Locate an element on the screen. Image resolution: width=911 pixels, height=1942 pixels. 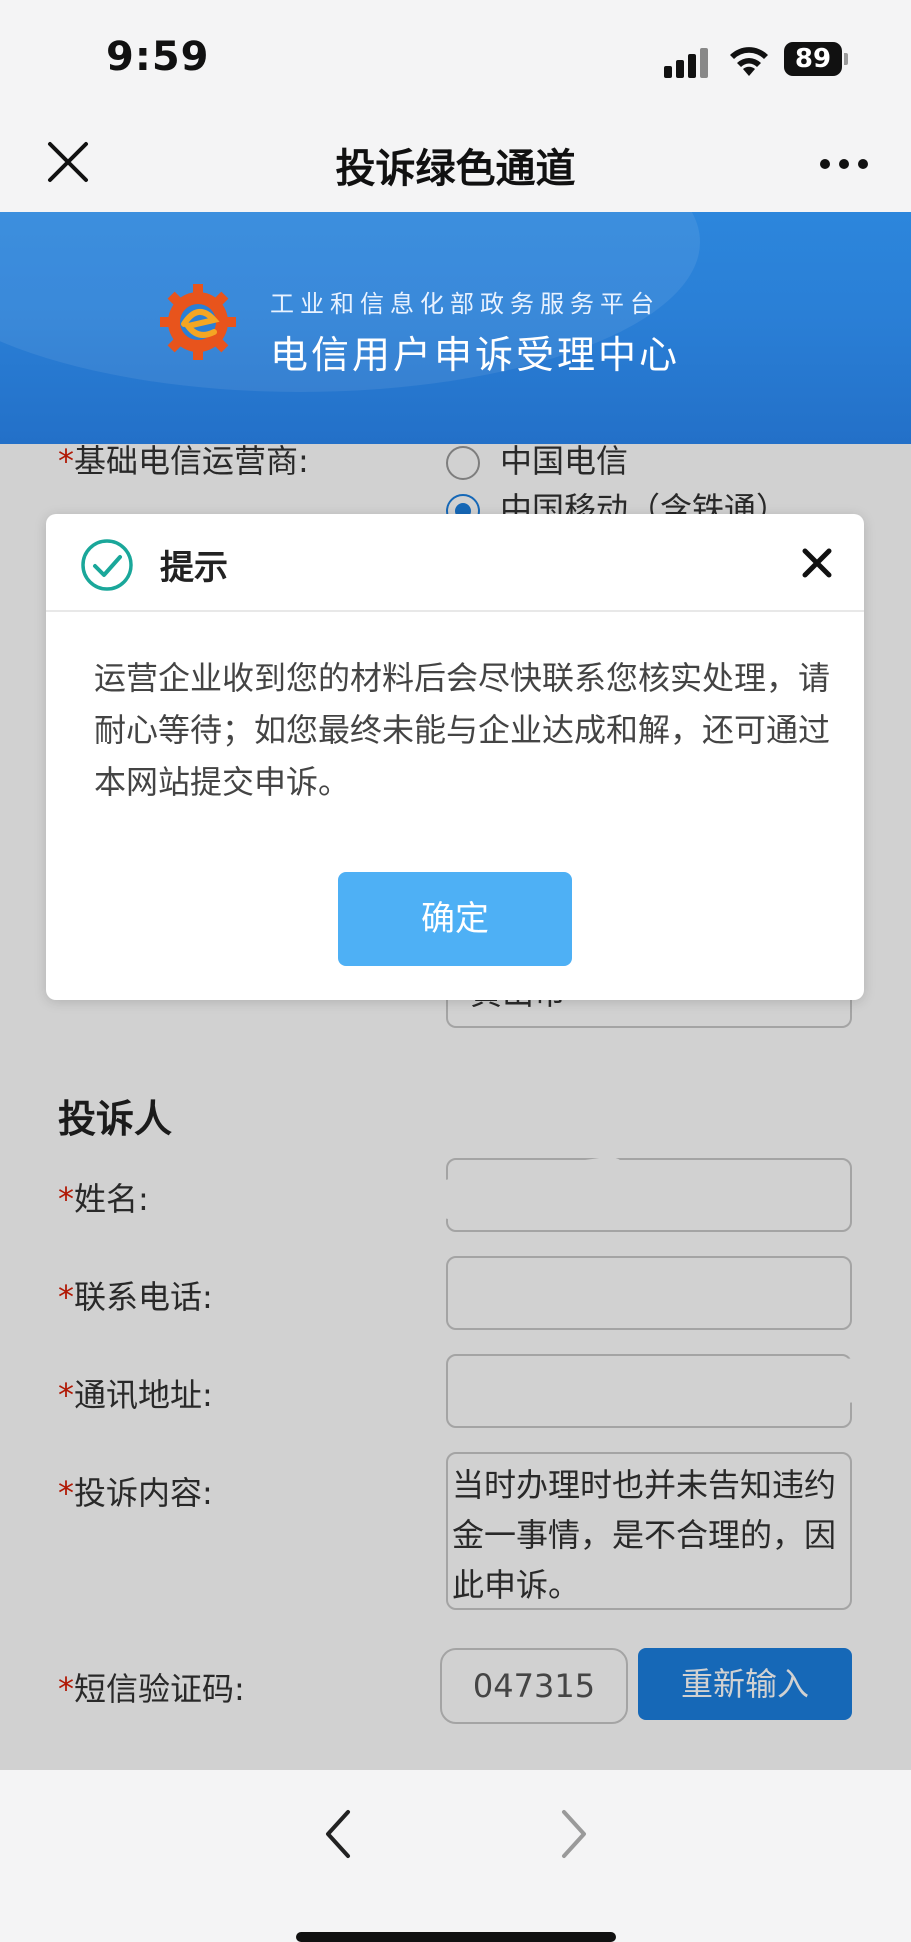
confirm-button: 确定 is located at coordinates (455, 919).